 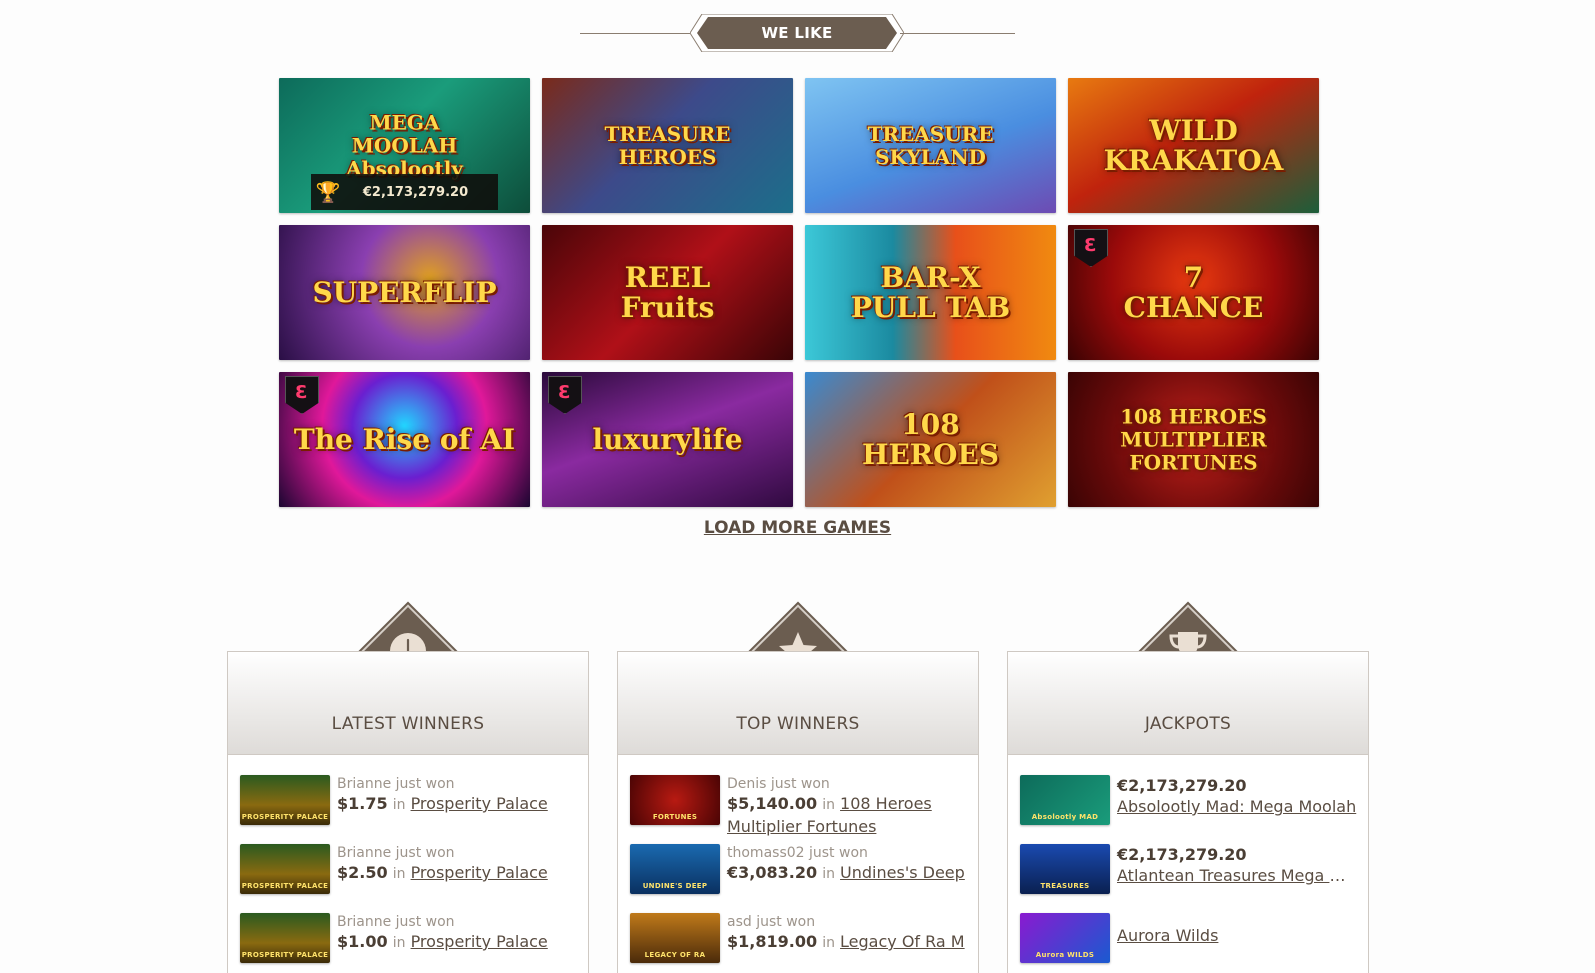 What do you see at coordinates (957, 33) in the screenshot?
I see `header-divider-right` at bounding box center [957, 33].